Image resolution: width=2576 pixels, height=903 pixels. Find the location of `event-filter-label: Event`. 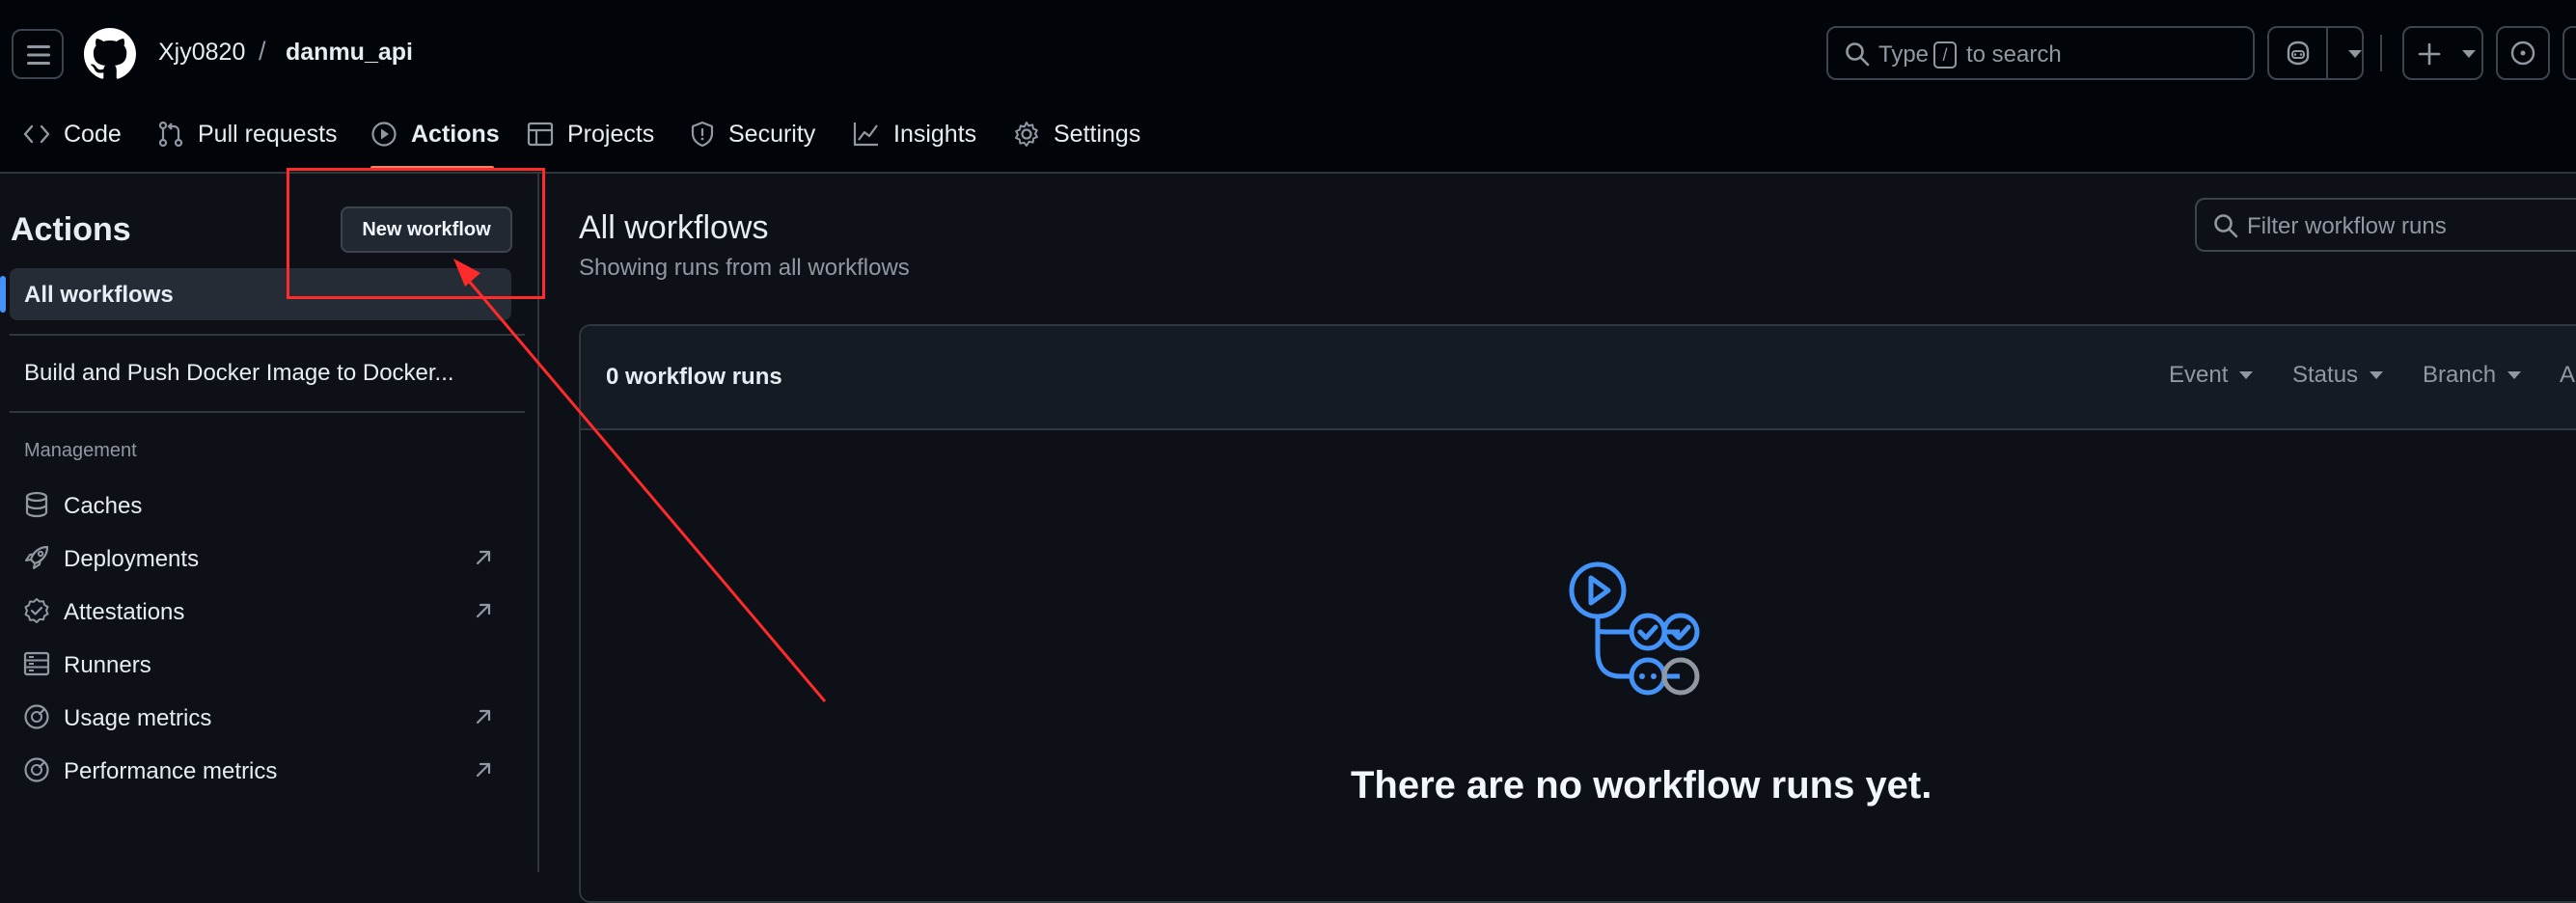

event-filter-label: Event is located at coordinates (2199, 375).